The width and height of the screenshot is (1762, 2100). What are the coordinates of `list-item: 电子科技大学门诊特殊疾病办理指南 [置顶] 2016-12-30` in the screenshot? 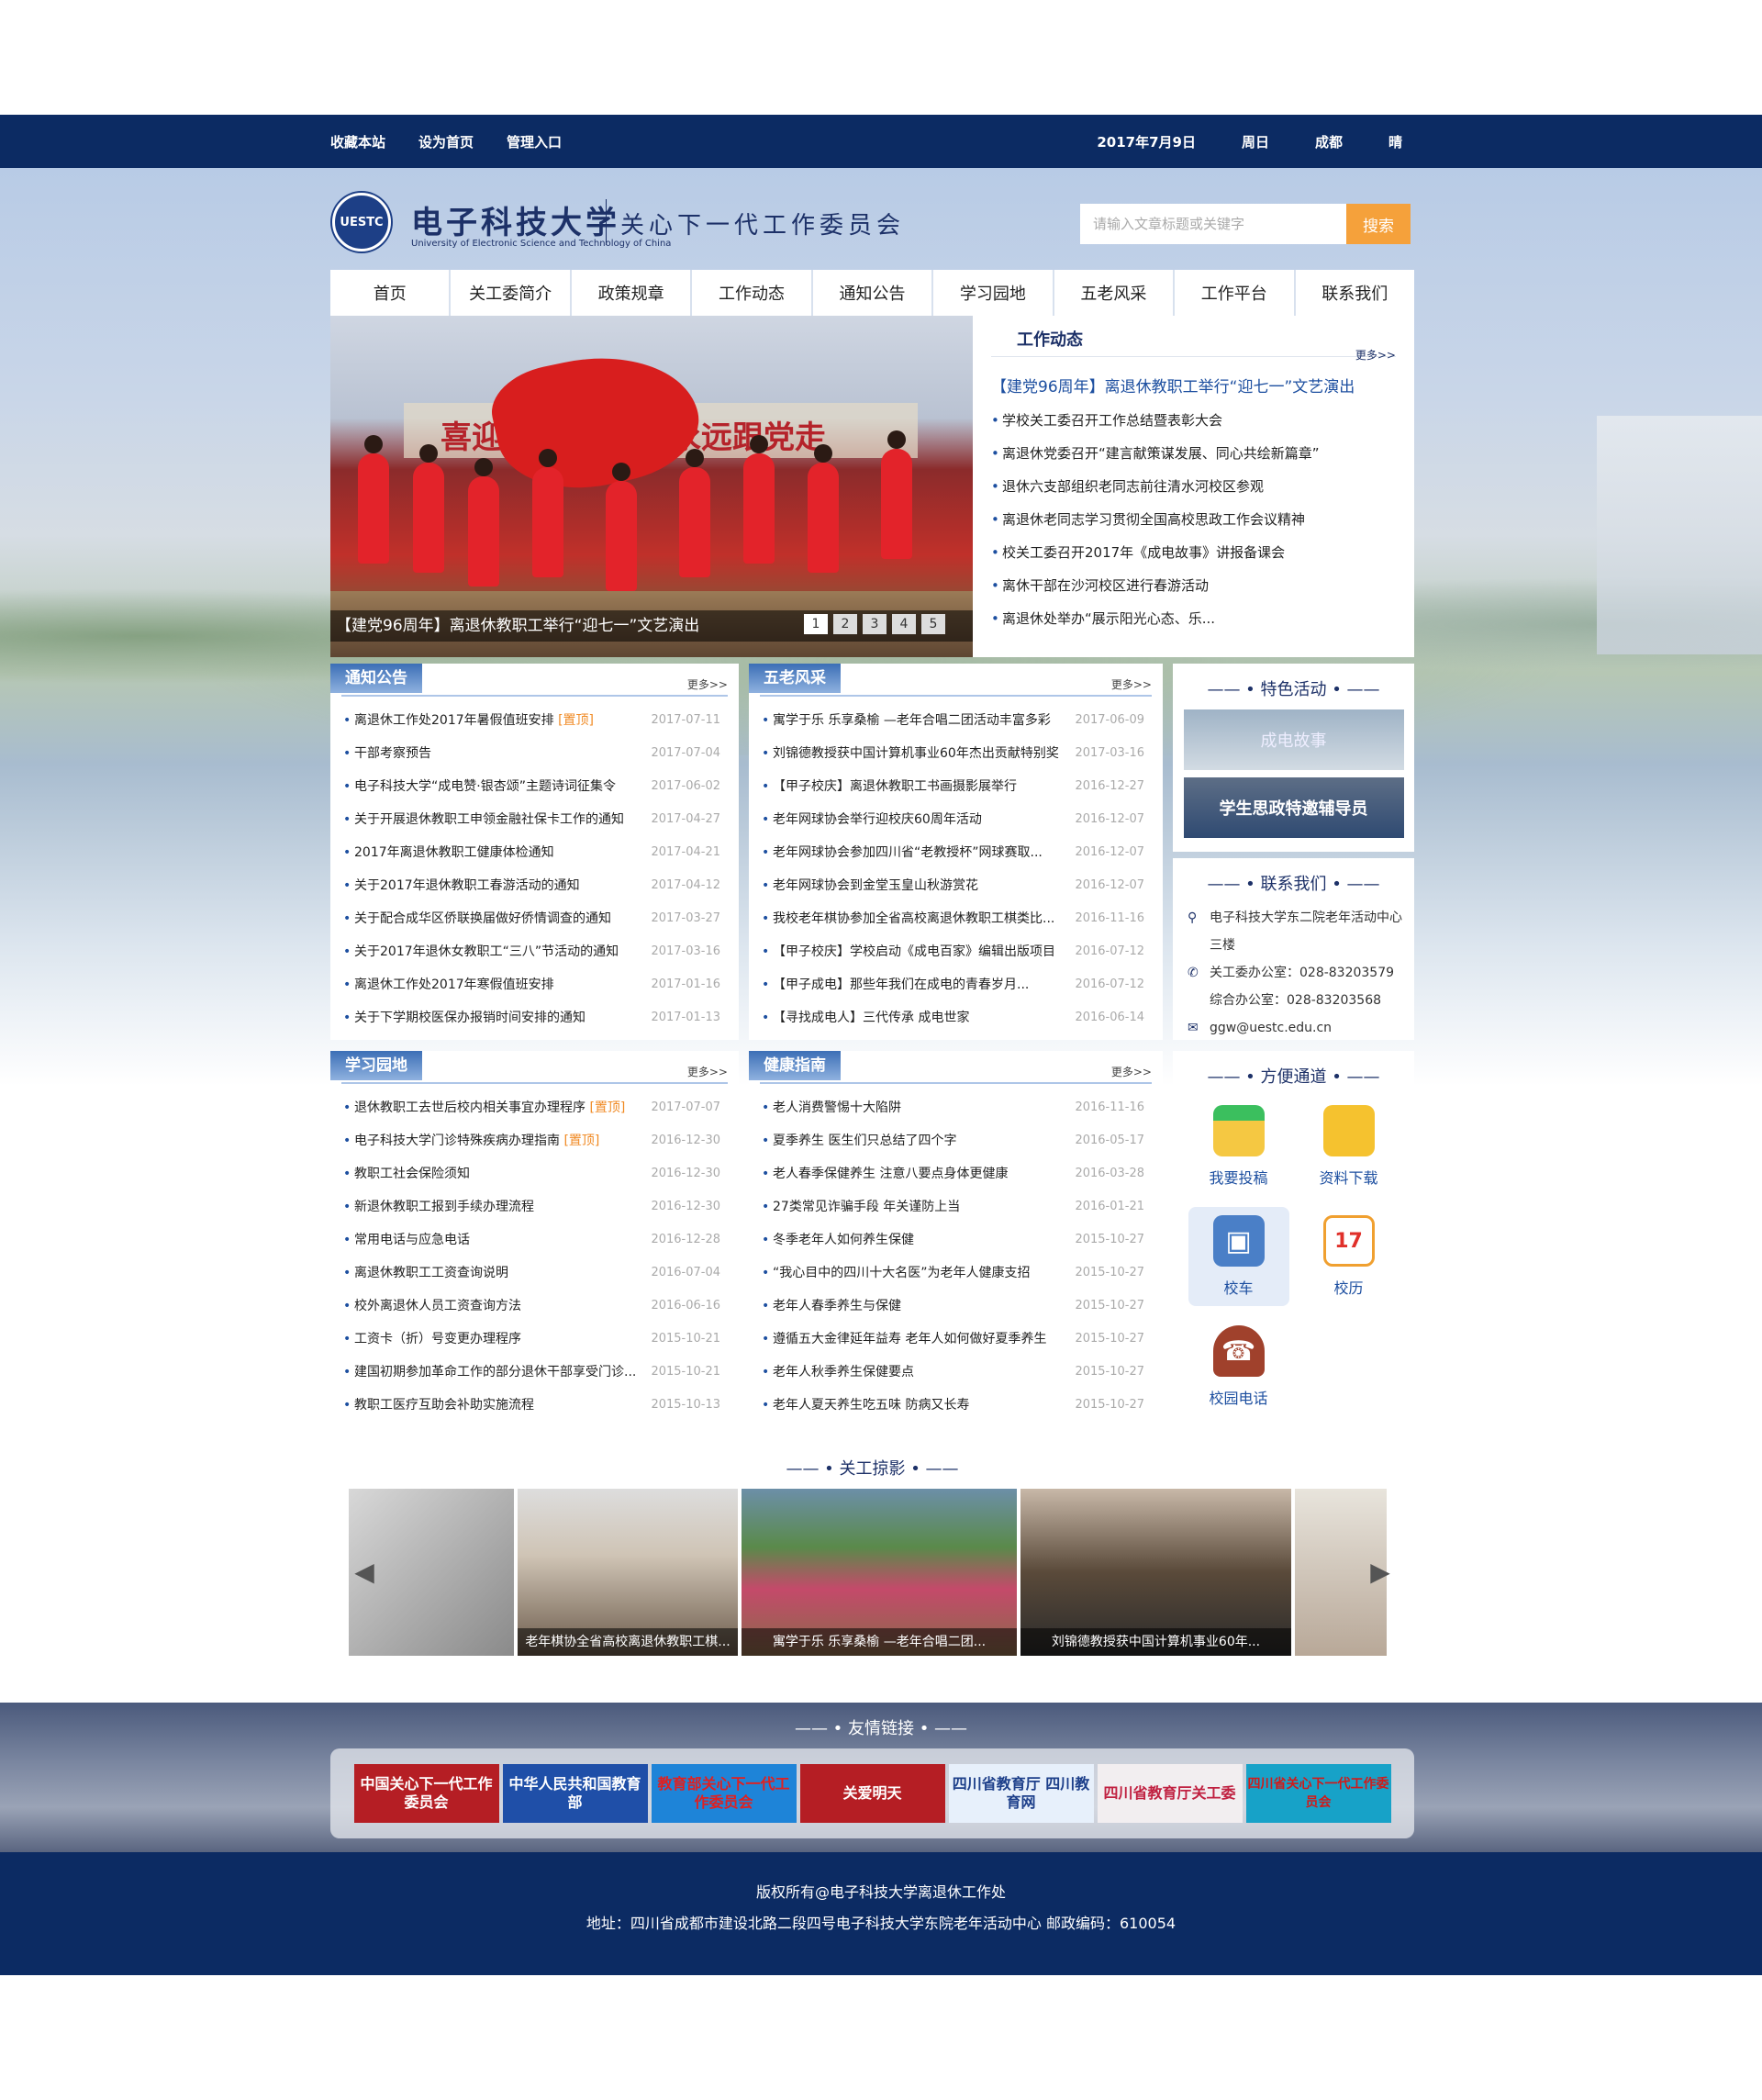 It's located at (534, 1140).